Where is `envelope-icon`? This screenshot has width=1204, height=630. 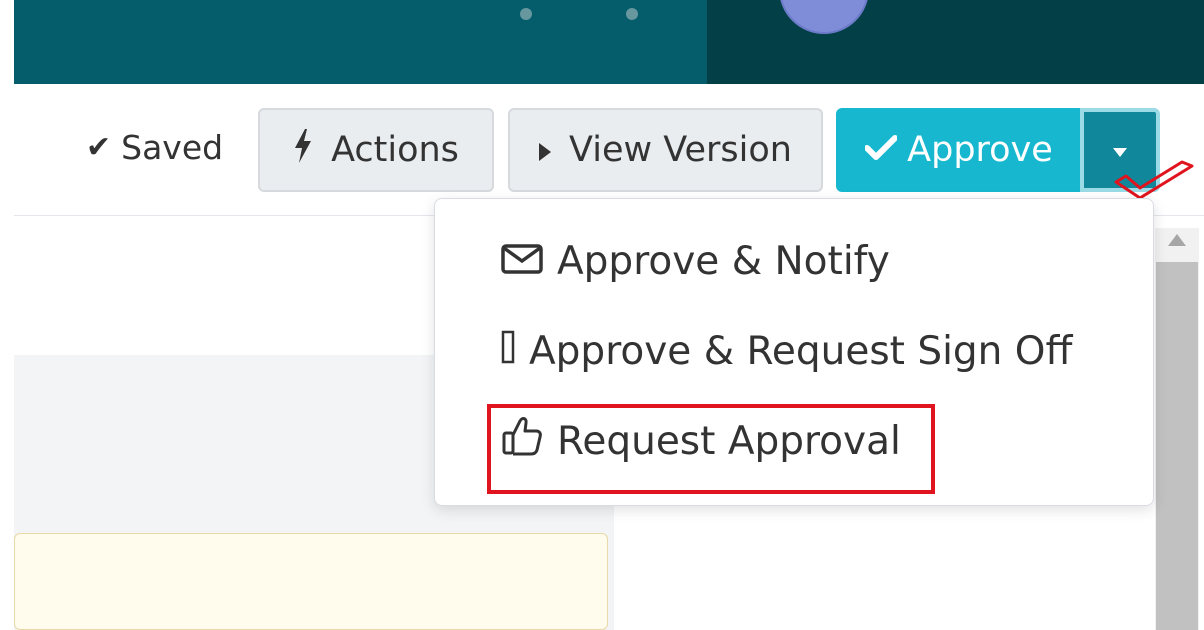
envelope-icon is located at coordinates (522, 261).